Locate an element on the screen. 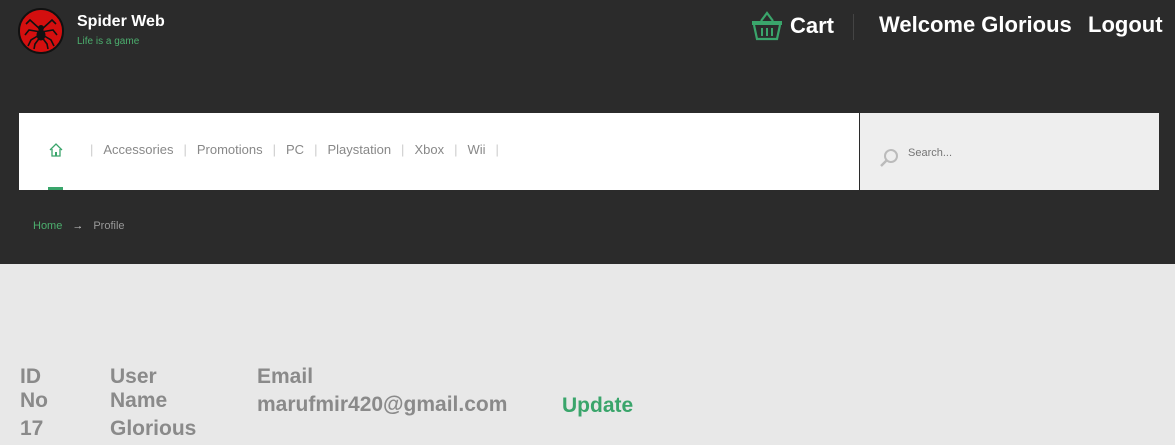 The width and height of the screenshot is (1175, 445). brand-tagline: Life is a game is located at coordinates (108, 41).